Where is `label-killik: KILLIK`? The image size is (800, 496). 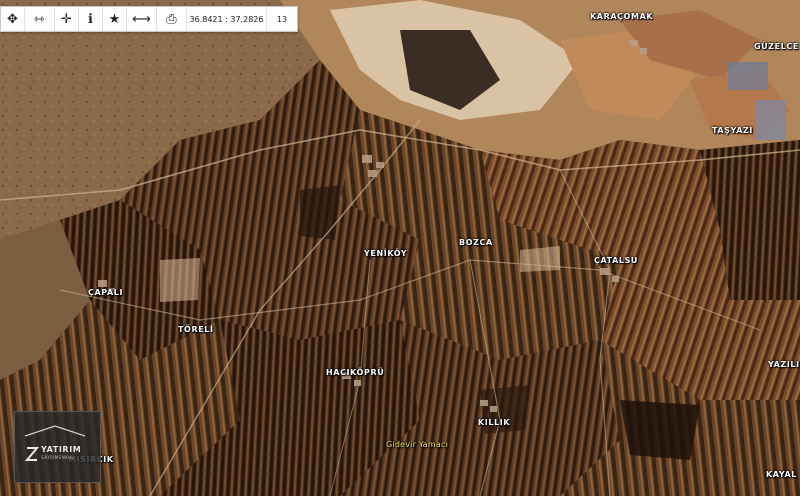
label-killik: KILLIK is located at coordinates (494, 422).